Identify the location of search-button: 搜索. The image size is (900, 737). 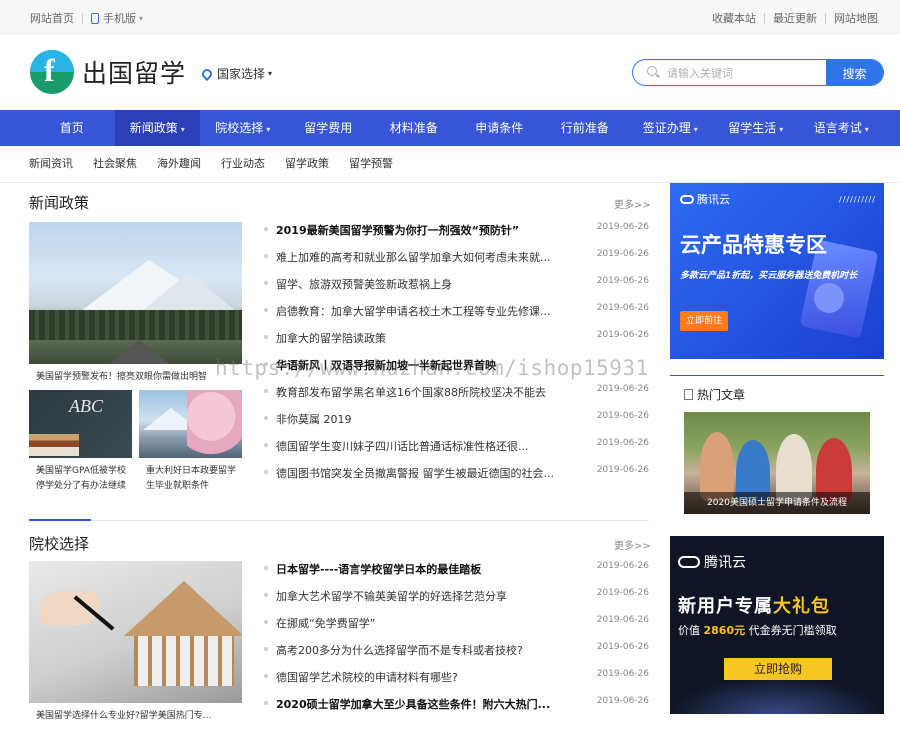
(854, 72).